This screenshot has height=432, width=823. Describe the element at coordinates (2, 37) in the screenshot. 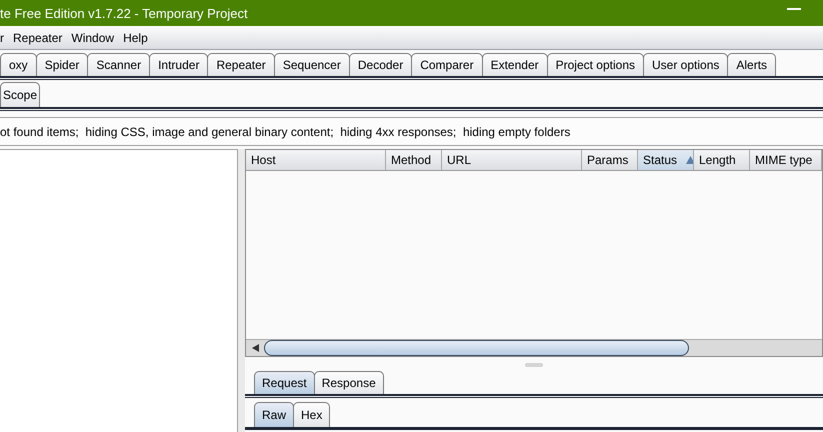

I see `menu-item: r` at that location.